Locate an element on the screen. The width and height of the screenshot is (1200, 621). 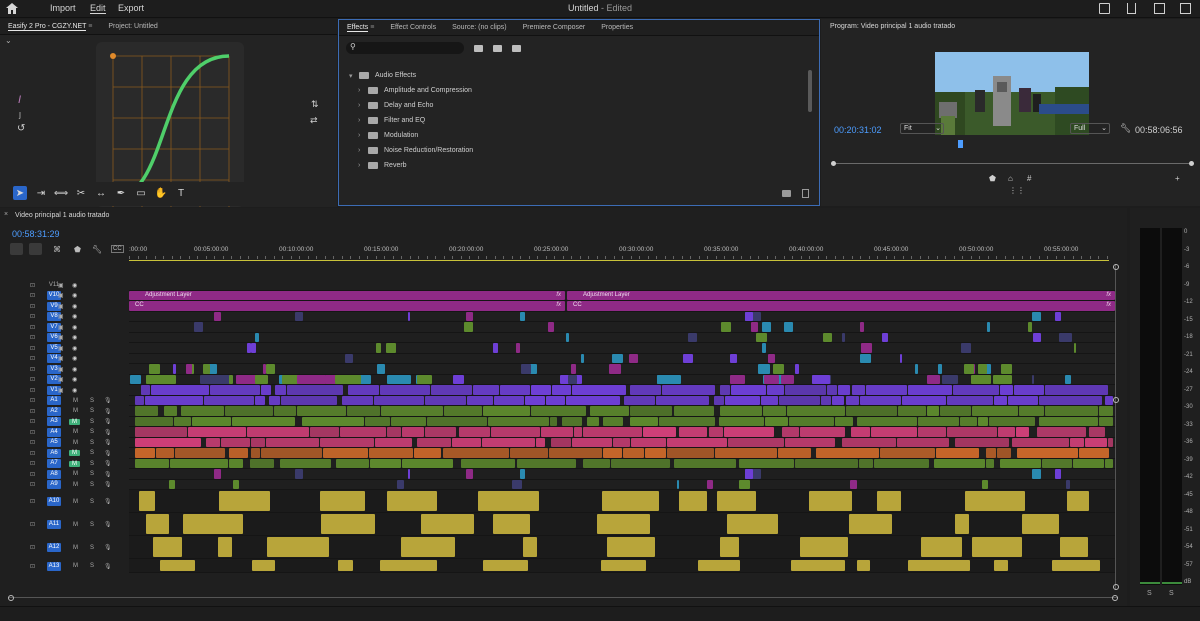
eye-icon: ◉ is located at coordinates (74, 390).